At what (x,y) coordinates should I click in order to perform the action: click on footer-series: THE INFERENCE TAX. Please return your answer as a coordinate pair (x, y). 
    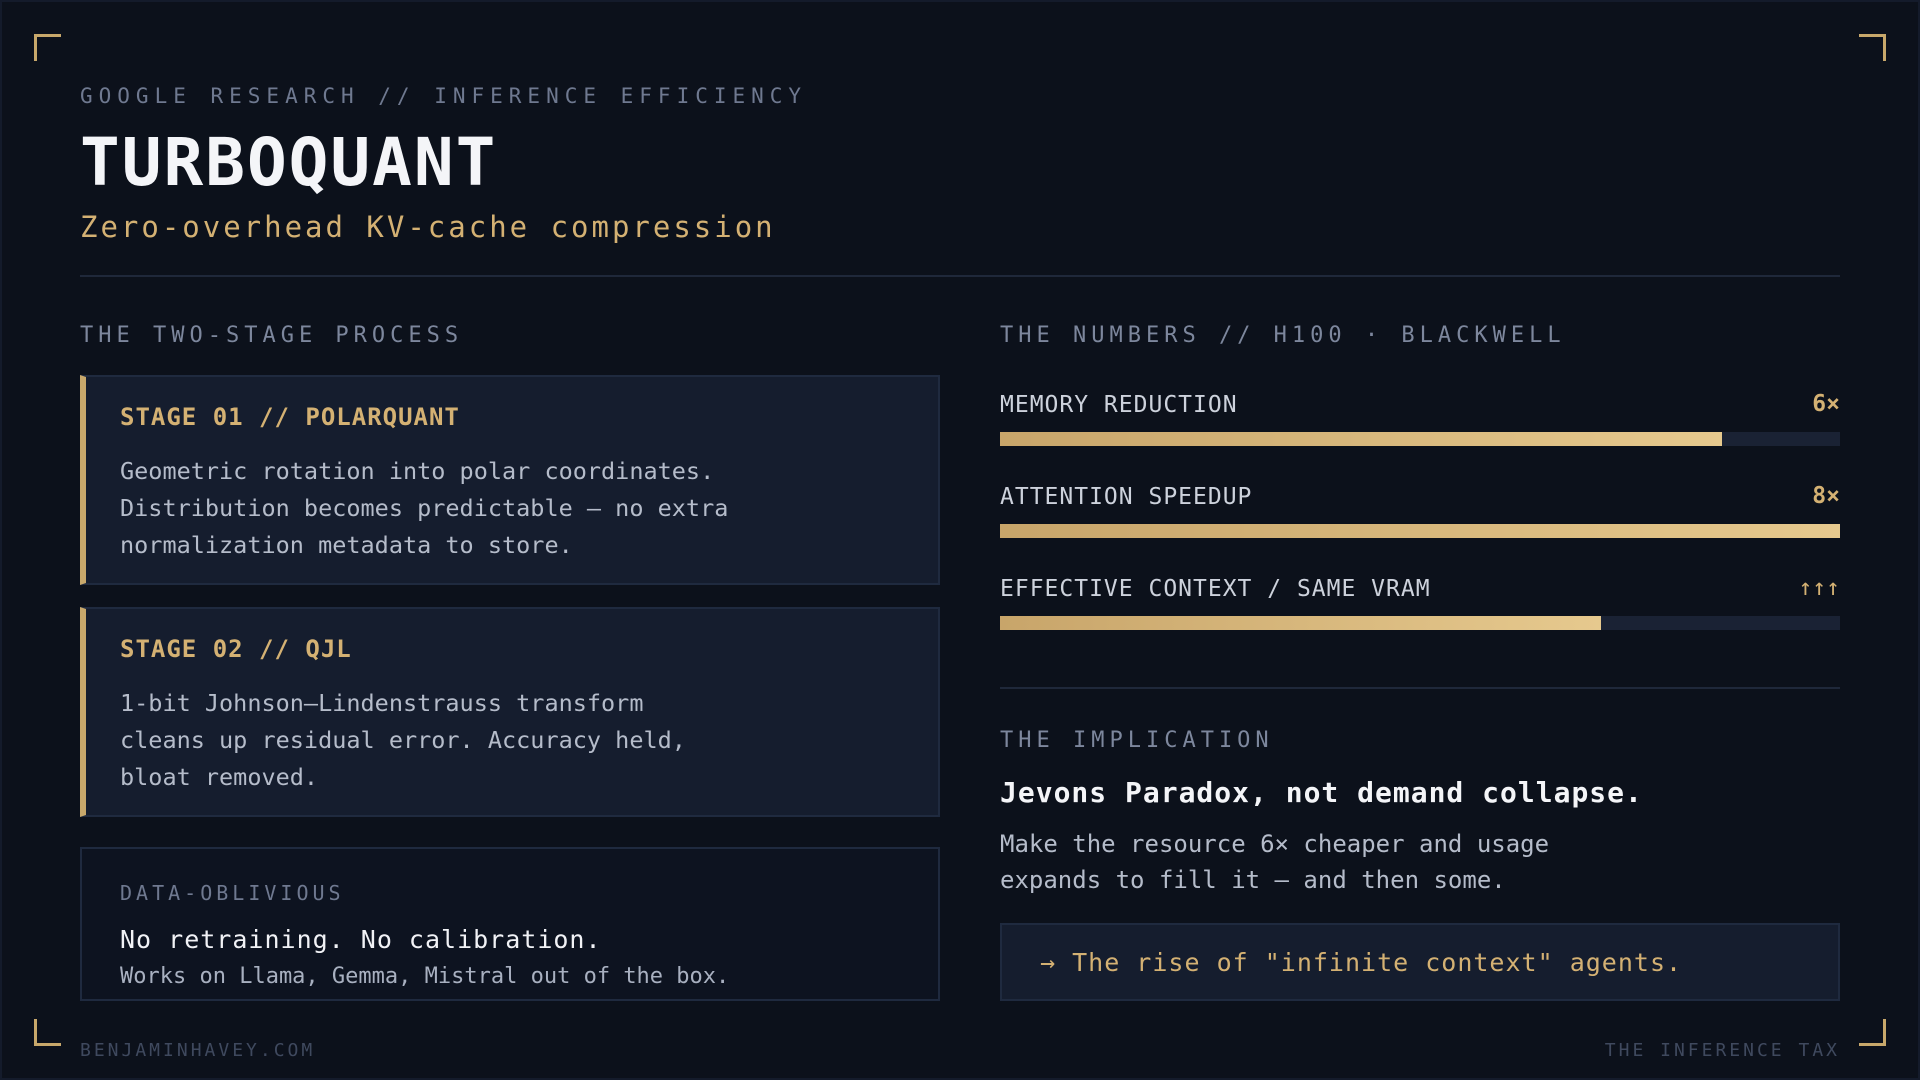
    Looking at the image, I should click on (1722, 1050).